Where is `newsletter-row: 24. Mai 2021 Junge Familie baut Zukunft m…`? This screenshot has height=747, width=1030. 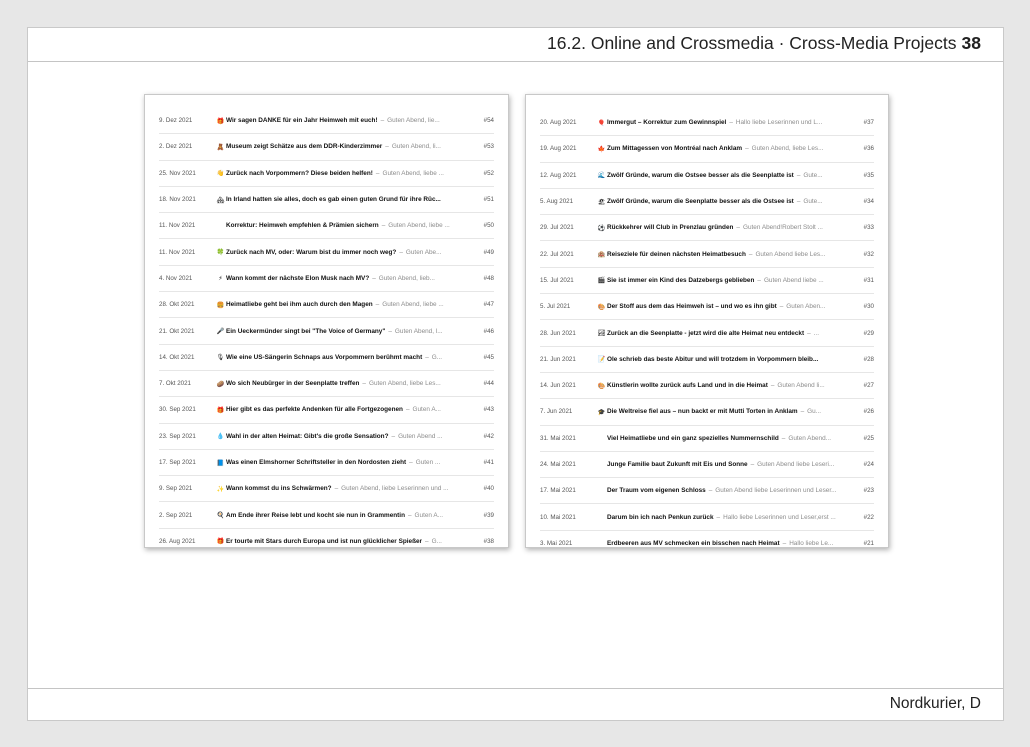
newsletter-row: 24. Mai 2021 Junge Familie baut Zukunft m… is located at coordinates (707, 465).